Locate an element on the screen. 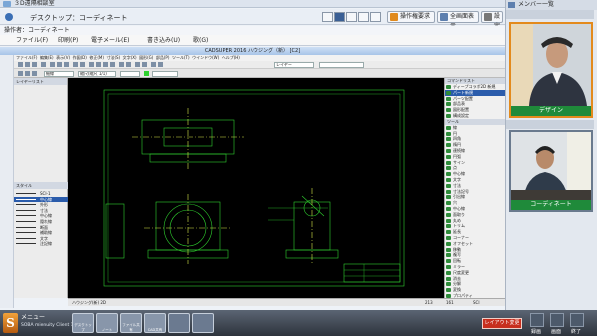 The width and height of the screenshot is (597, 336). grid-icon is located at coordinates (121, 64).